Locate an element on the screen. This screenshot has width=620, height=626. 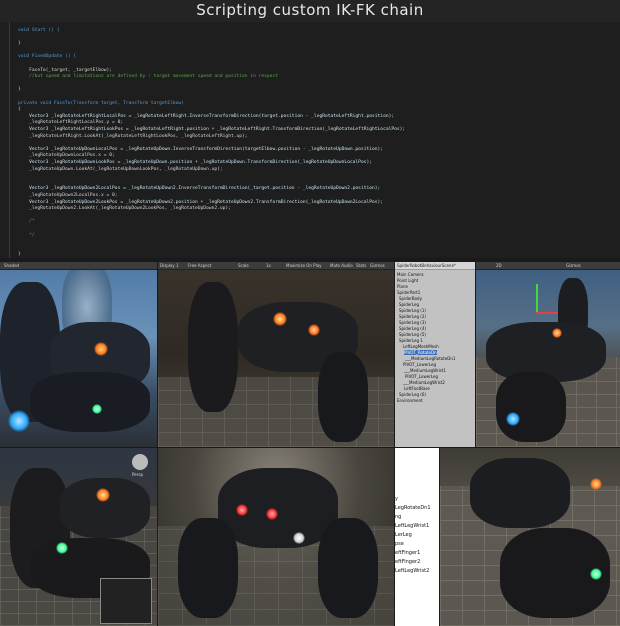
hierarchy-item: SpiderLeg (2) is located at coordinates (412, 316).